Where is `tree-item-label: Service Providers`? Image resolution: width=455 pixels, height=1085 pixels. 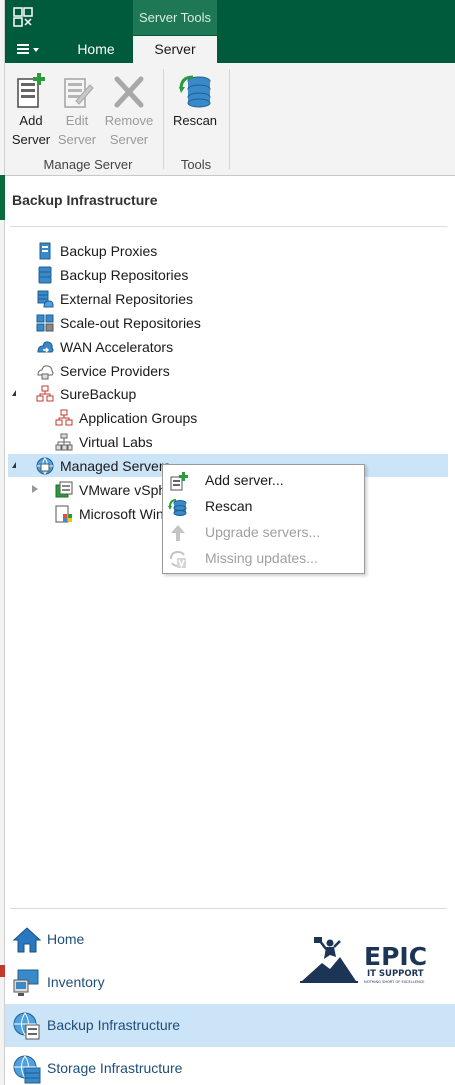
tree-item-label: Service Providers is located at coordinates (115, 371).